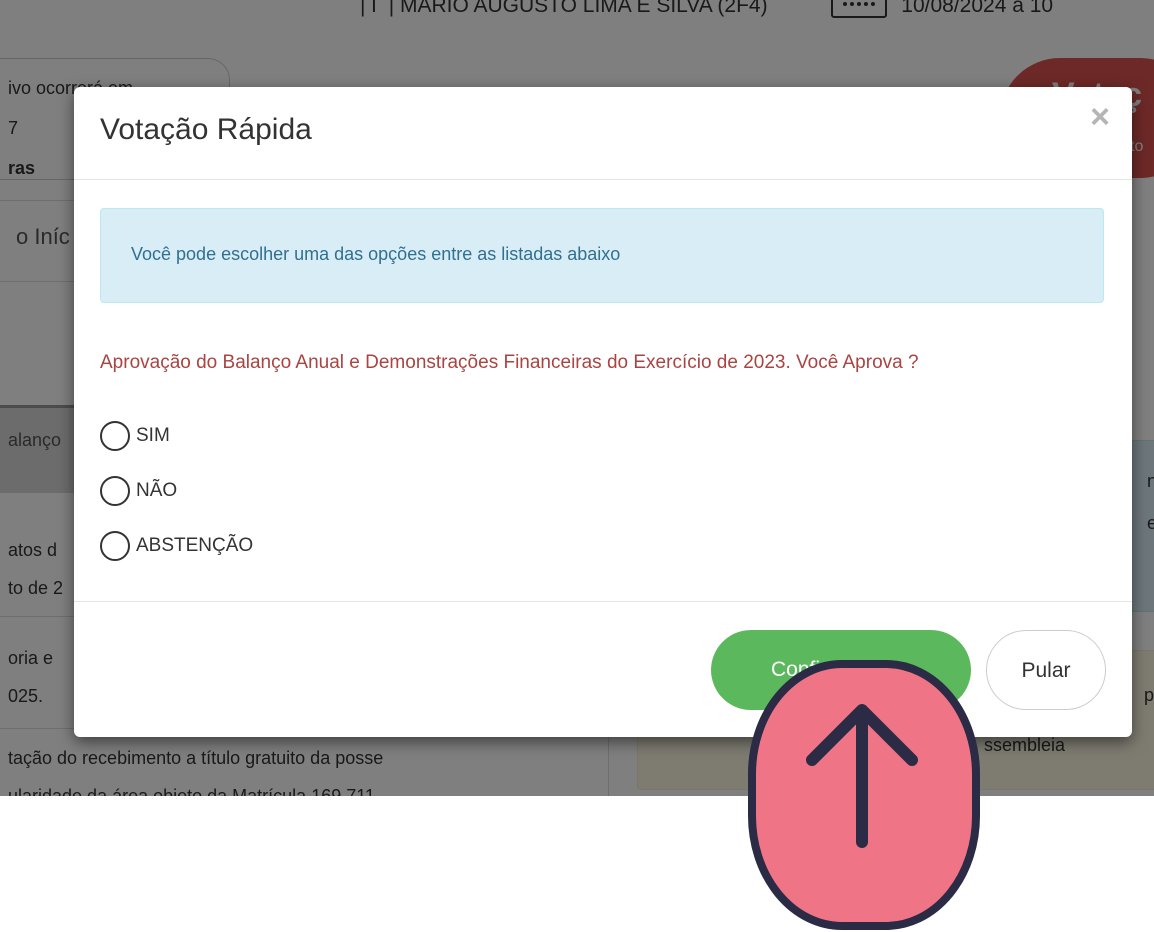 This screenshot has height=932, width=1154. Describe the element at coordinates (206, 129) in the screenshot. I see `modal-title: Votação Rápida` at that location.